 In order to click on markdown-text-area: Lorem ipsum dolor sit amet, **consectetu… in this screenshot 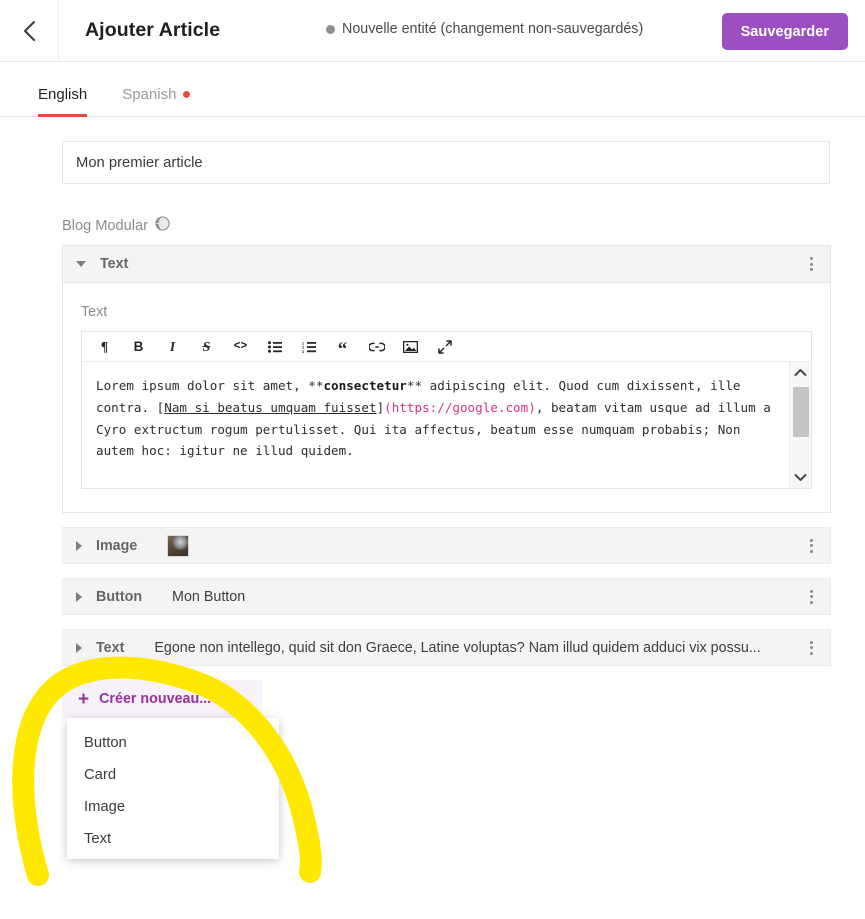, I will do `click(446, 425)`.